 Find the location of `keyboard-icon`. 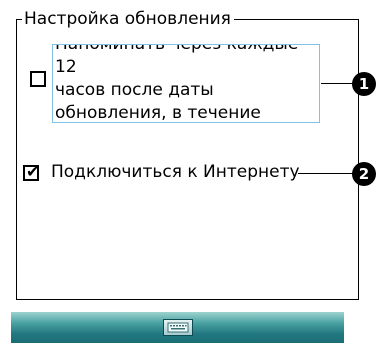

keyboard-icon is located at coordinates (178, 327).